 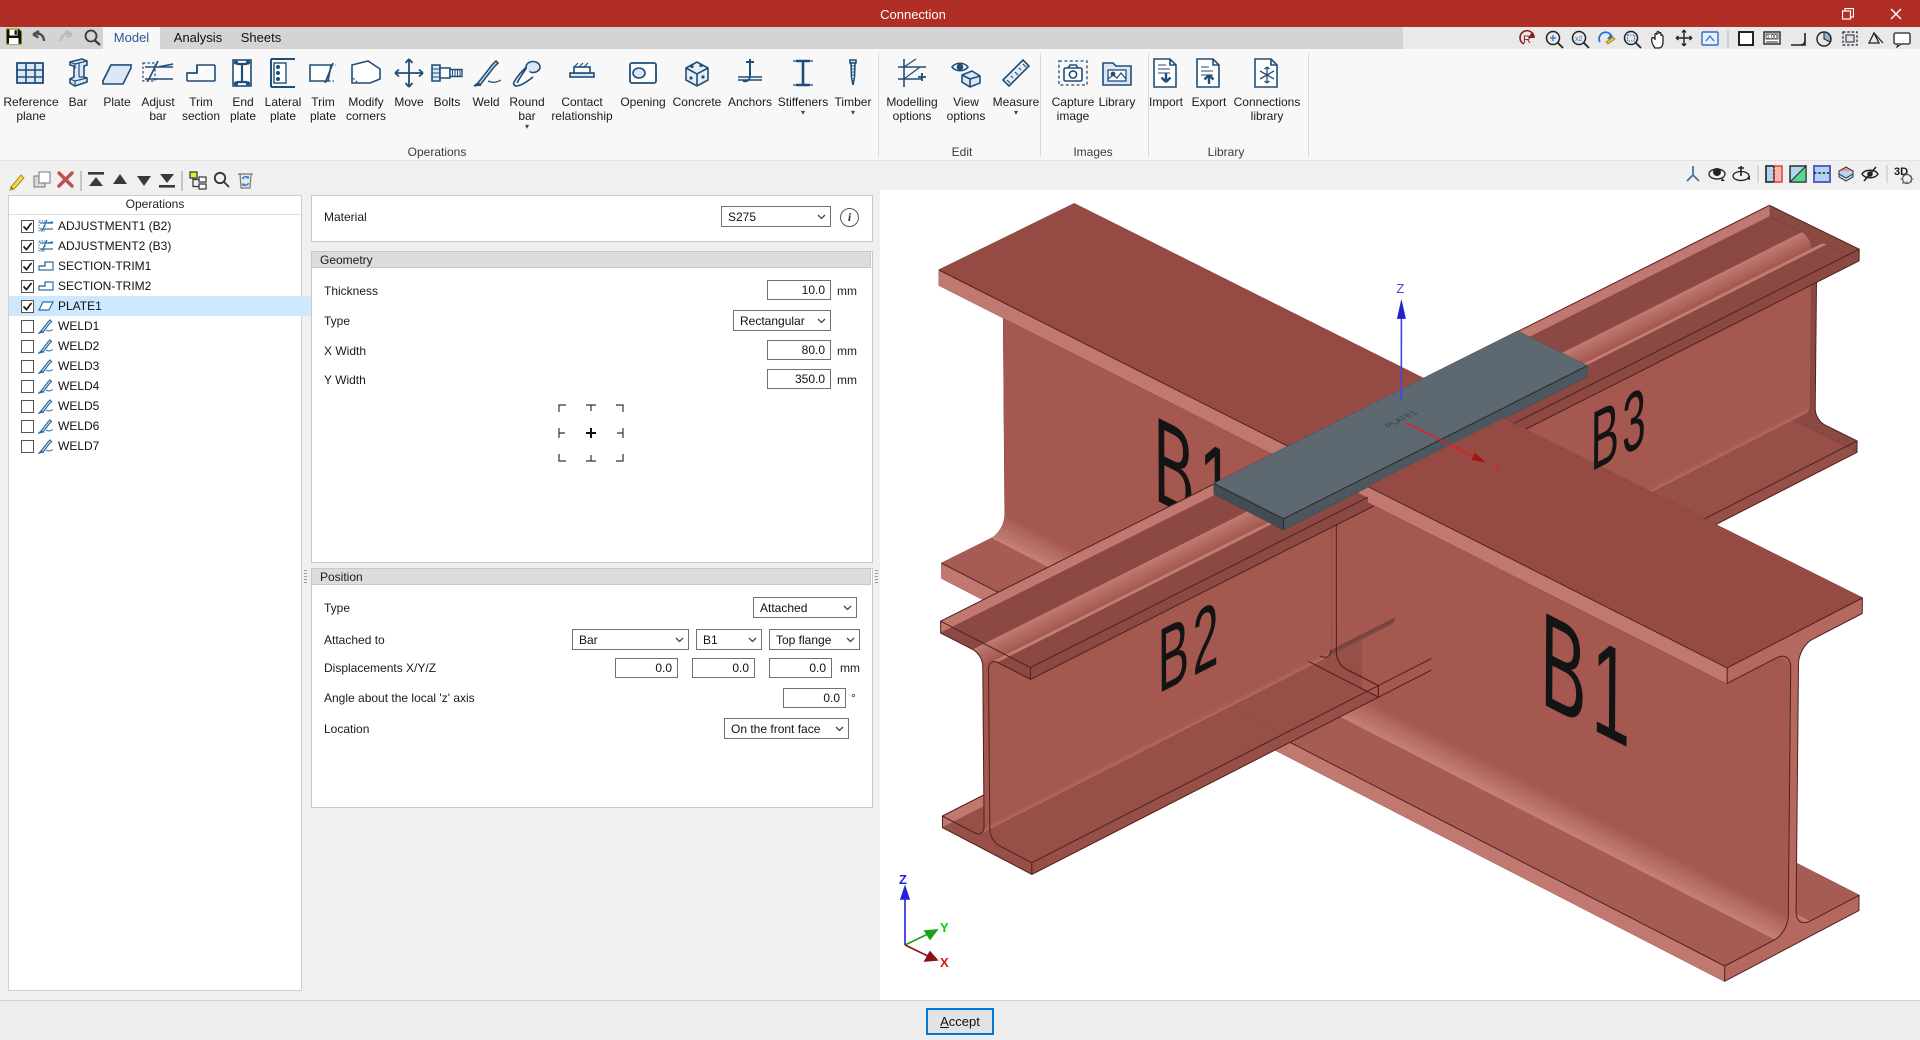 I want to click on svg-text: 3D, so click(x=1901, y=172).